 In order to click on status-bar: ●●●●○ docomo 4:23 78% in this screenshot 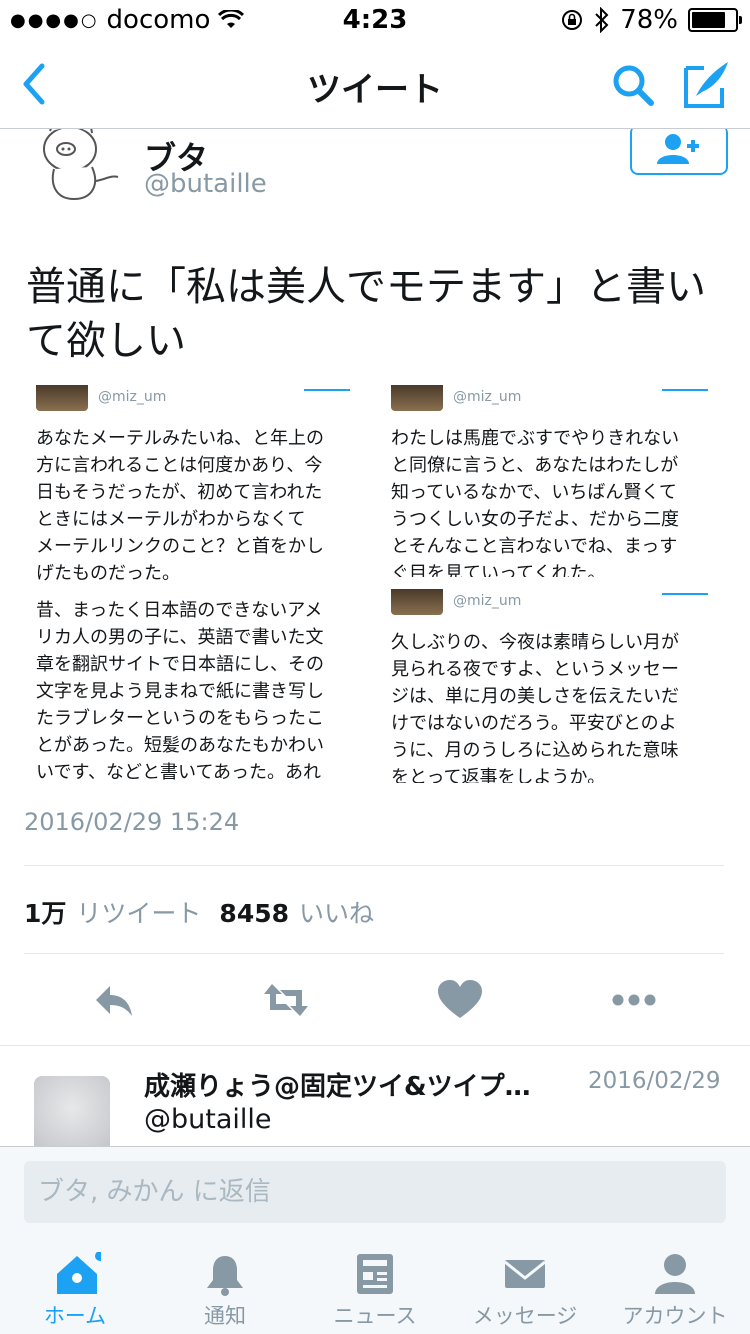, I will do `click(375, 20)`.